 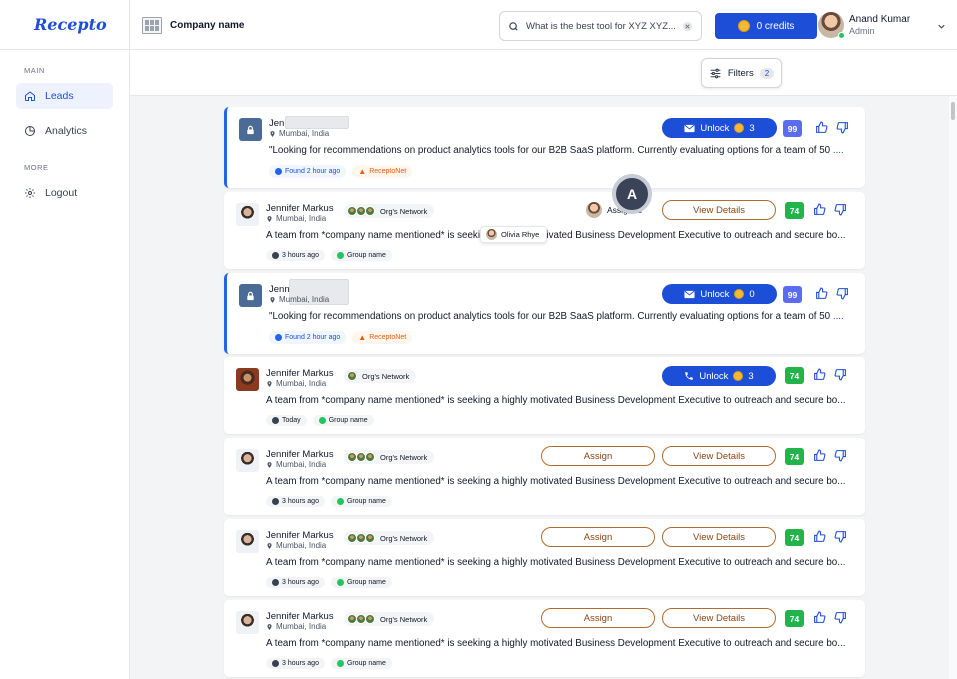 I want to click on lead-tags: Found 2 hour ago ▲ ReceptoNet, so click(x=341, y=171).